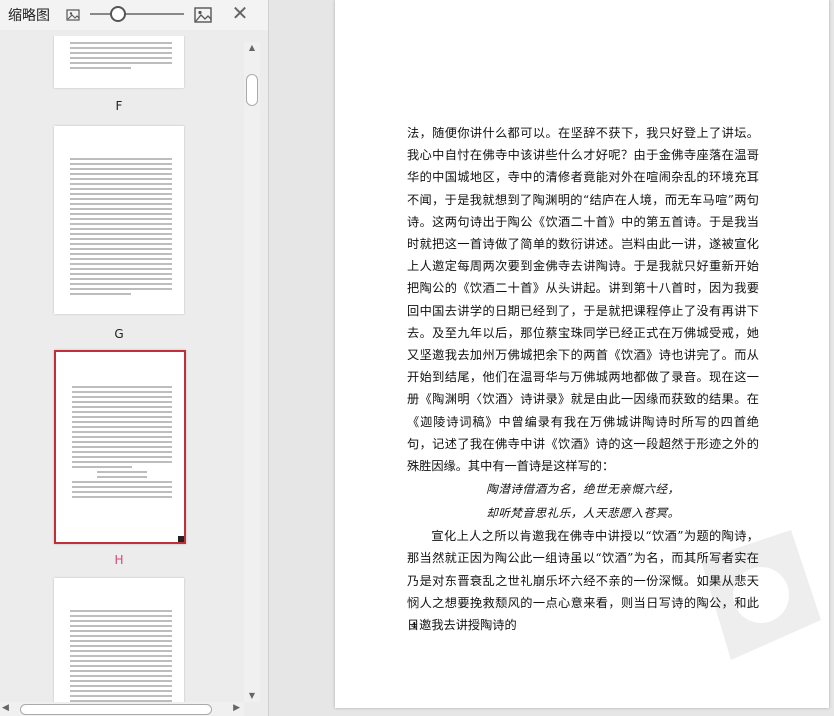 Image resolution: width=834 pixels, height=716 pixels. What do you see at coordinates (252, 48) in the screenshot?
I see `scroll-up-arrow-icon: ▲` at bounding box center [252, 48].